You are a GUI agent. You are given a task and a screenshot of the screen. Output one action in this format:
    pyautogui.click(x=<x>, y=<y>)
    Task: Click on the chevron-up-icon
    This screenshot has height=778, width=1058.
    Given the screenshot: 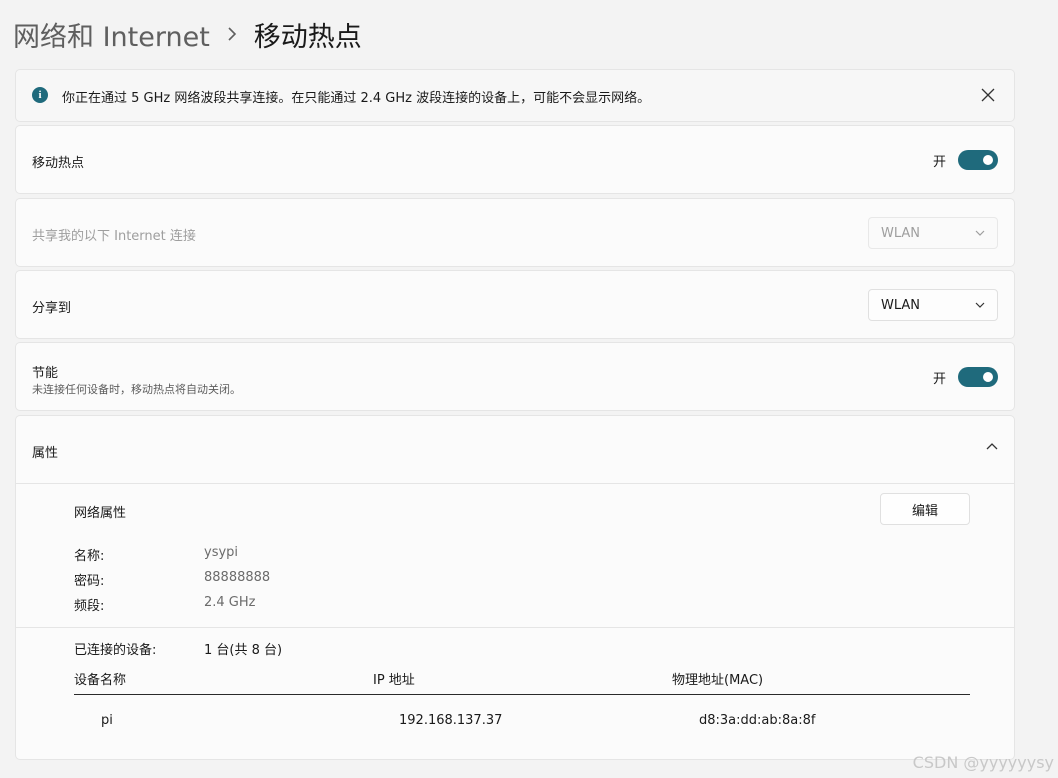 What is the action you would take?
    pyautogui.click(x=992, y=446)
    